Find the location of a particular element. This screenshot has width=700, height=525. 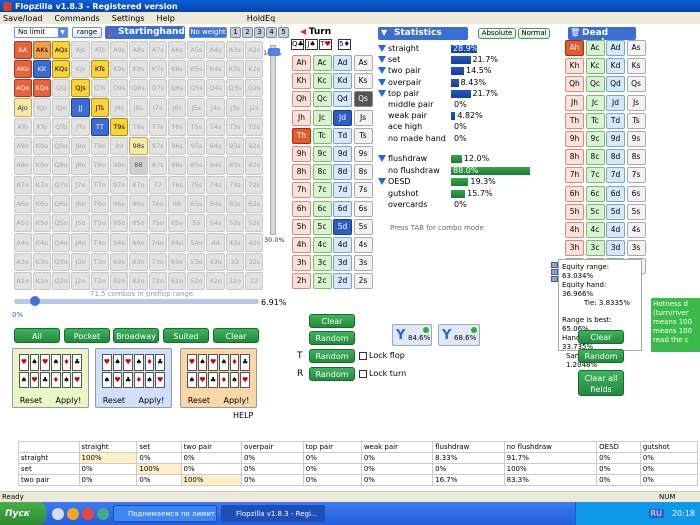

card-As: As is located at coordinates (363, 63).